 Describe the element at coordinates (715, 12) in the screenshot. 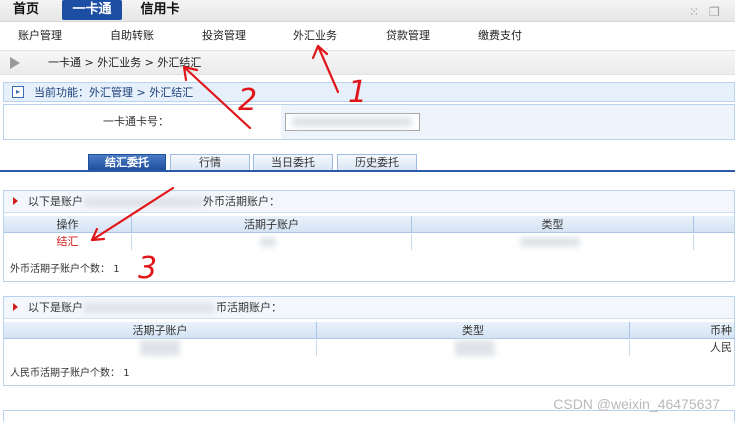

I see `copy-icon: ❐` at that location.